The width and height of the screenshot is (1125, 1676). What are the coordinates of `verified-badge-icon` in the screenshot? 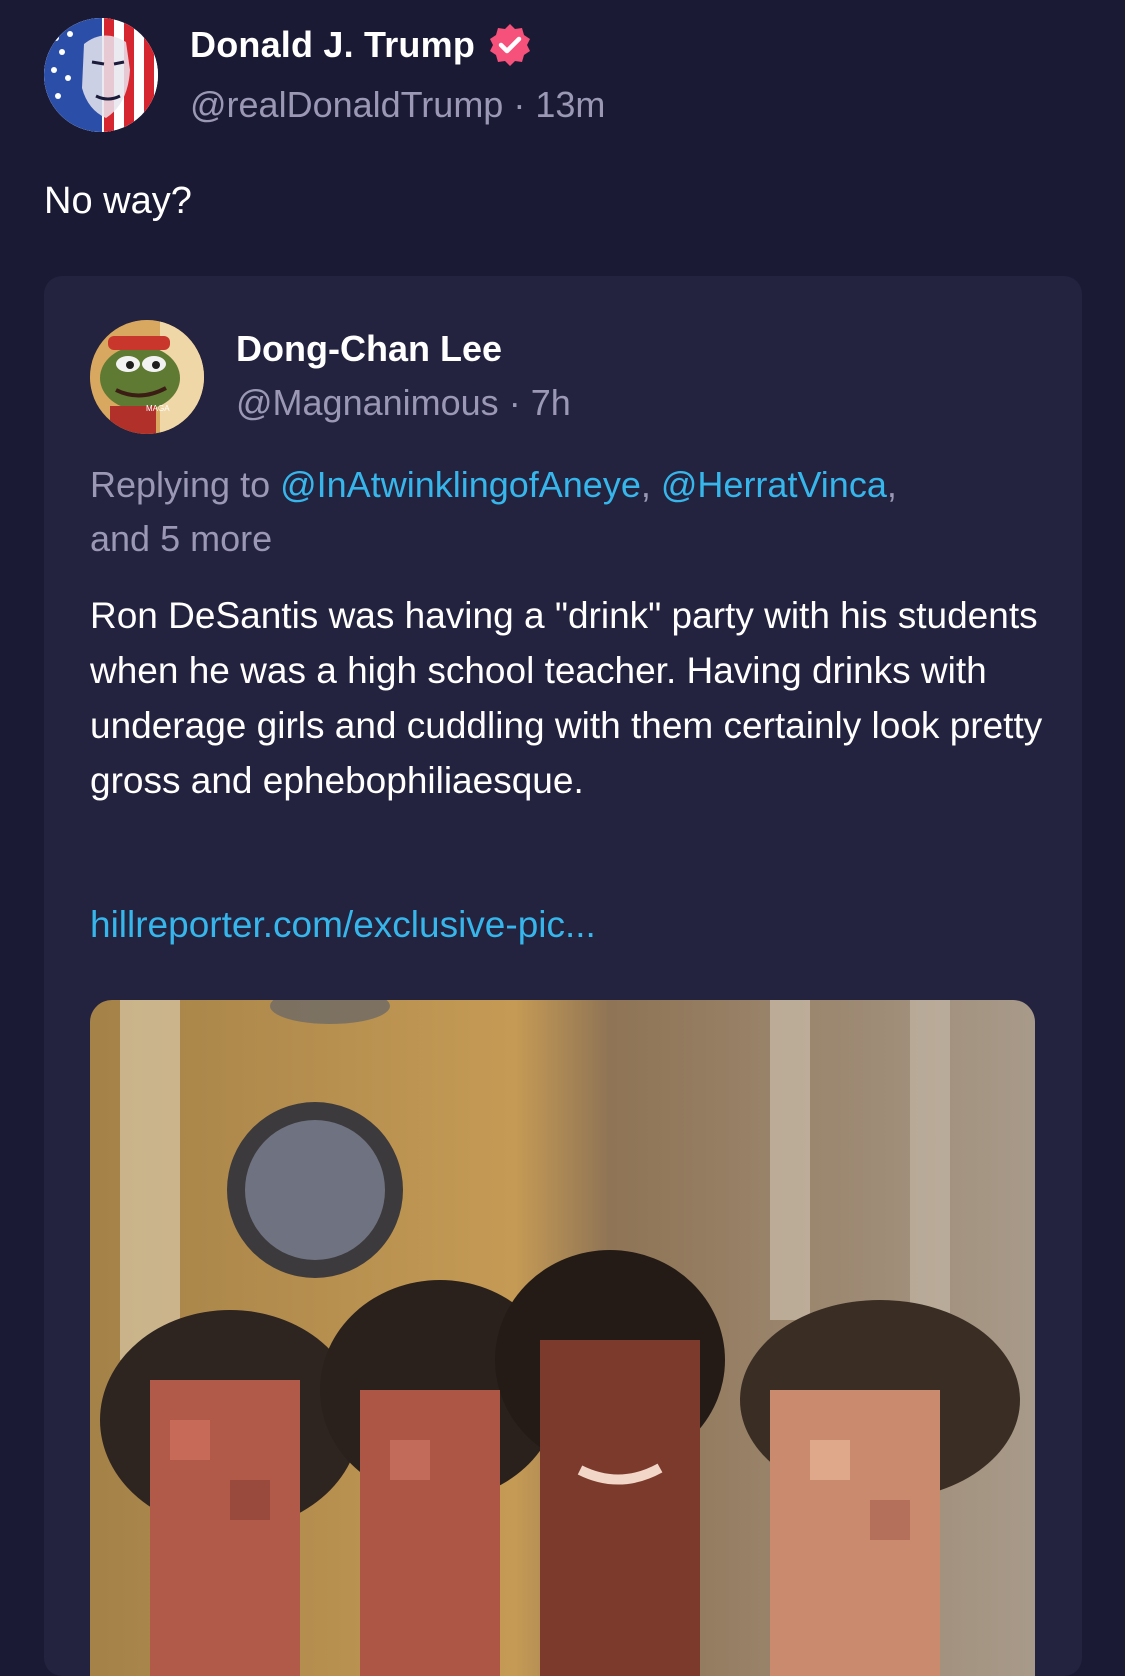 It's located at (510, 45).